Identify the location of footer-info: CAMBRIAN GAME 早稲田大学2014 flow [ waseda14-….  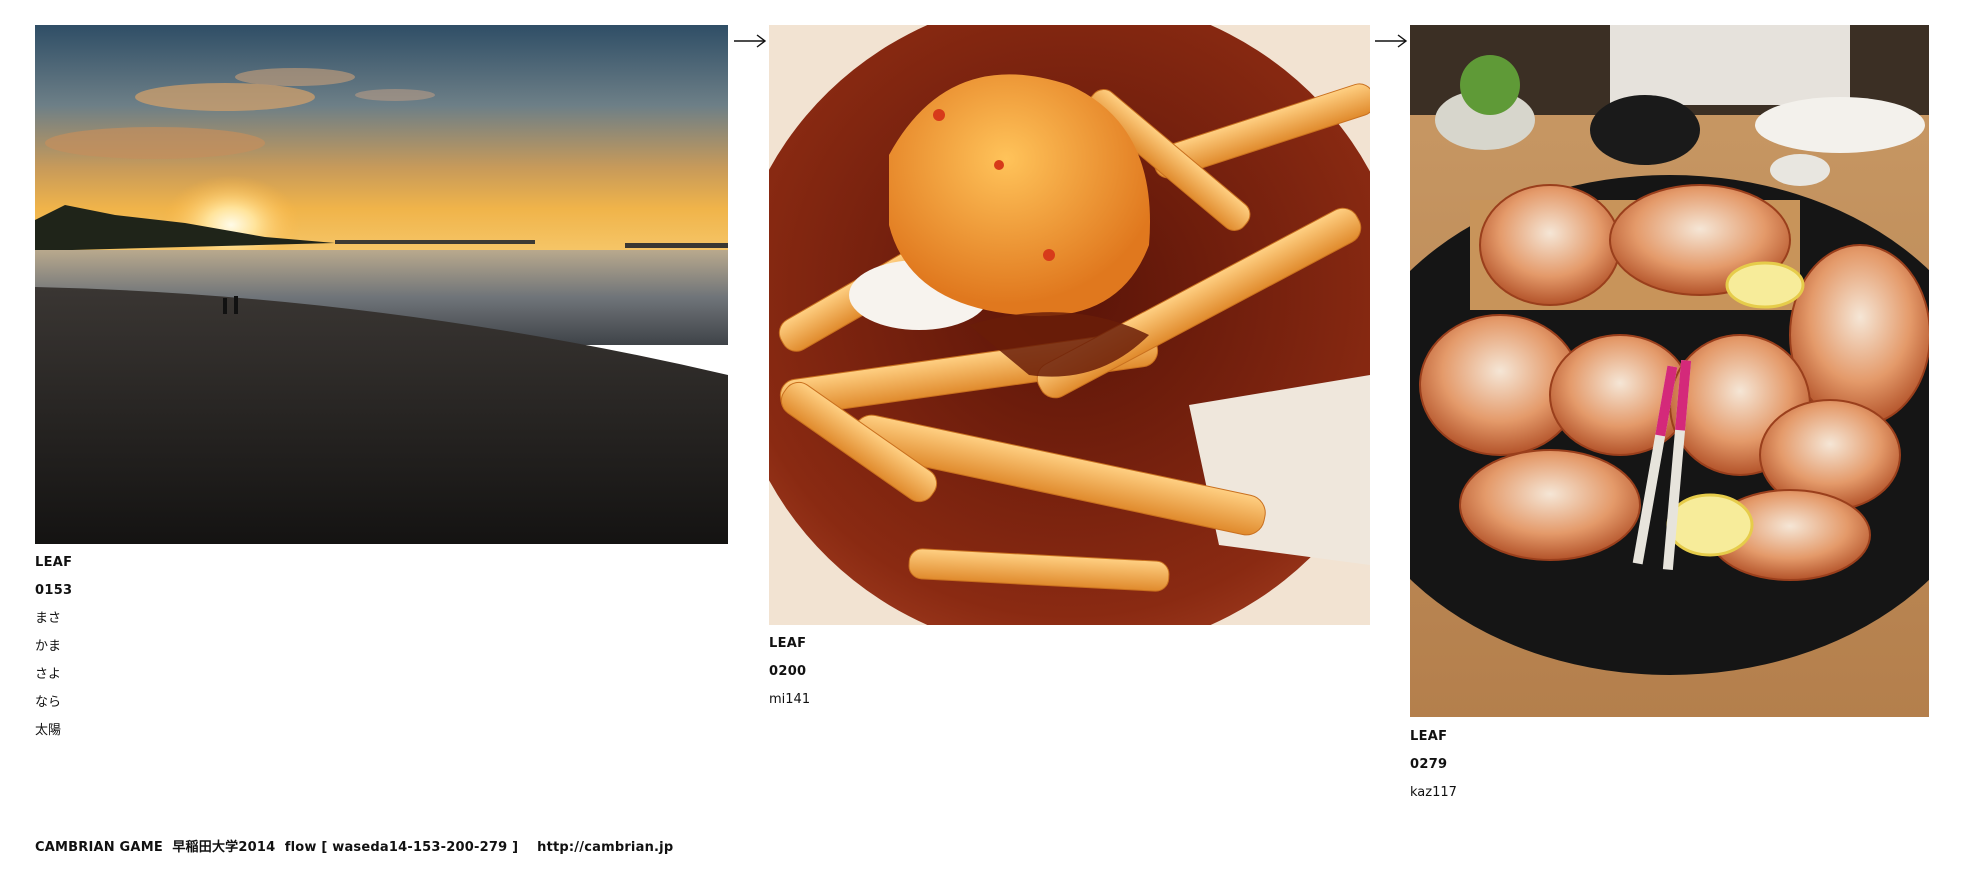
(354, 847).